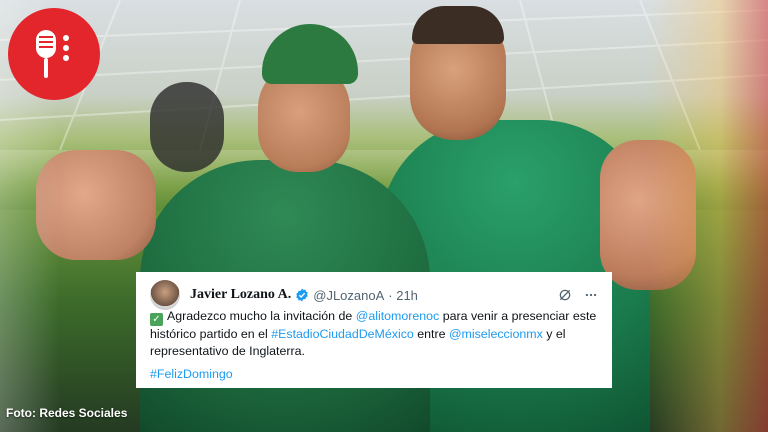  Describe the element at coordinates (398, 316) in the screenshot. I see `mention-link: @alitomorenoc` at that location.